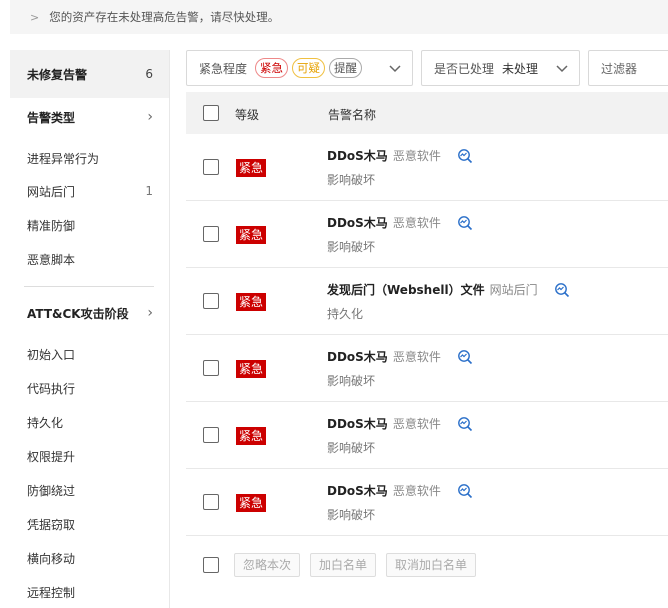 This screenshot has width=668, height=608. Describe the element at coordinates (343, 565) in the screenshot. I see `add-whitelist-button: 加白名单` at that location.